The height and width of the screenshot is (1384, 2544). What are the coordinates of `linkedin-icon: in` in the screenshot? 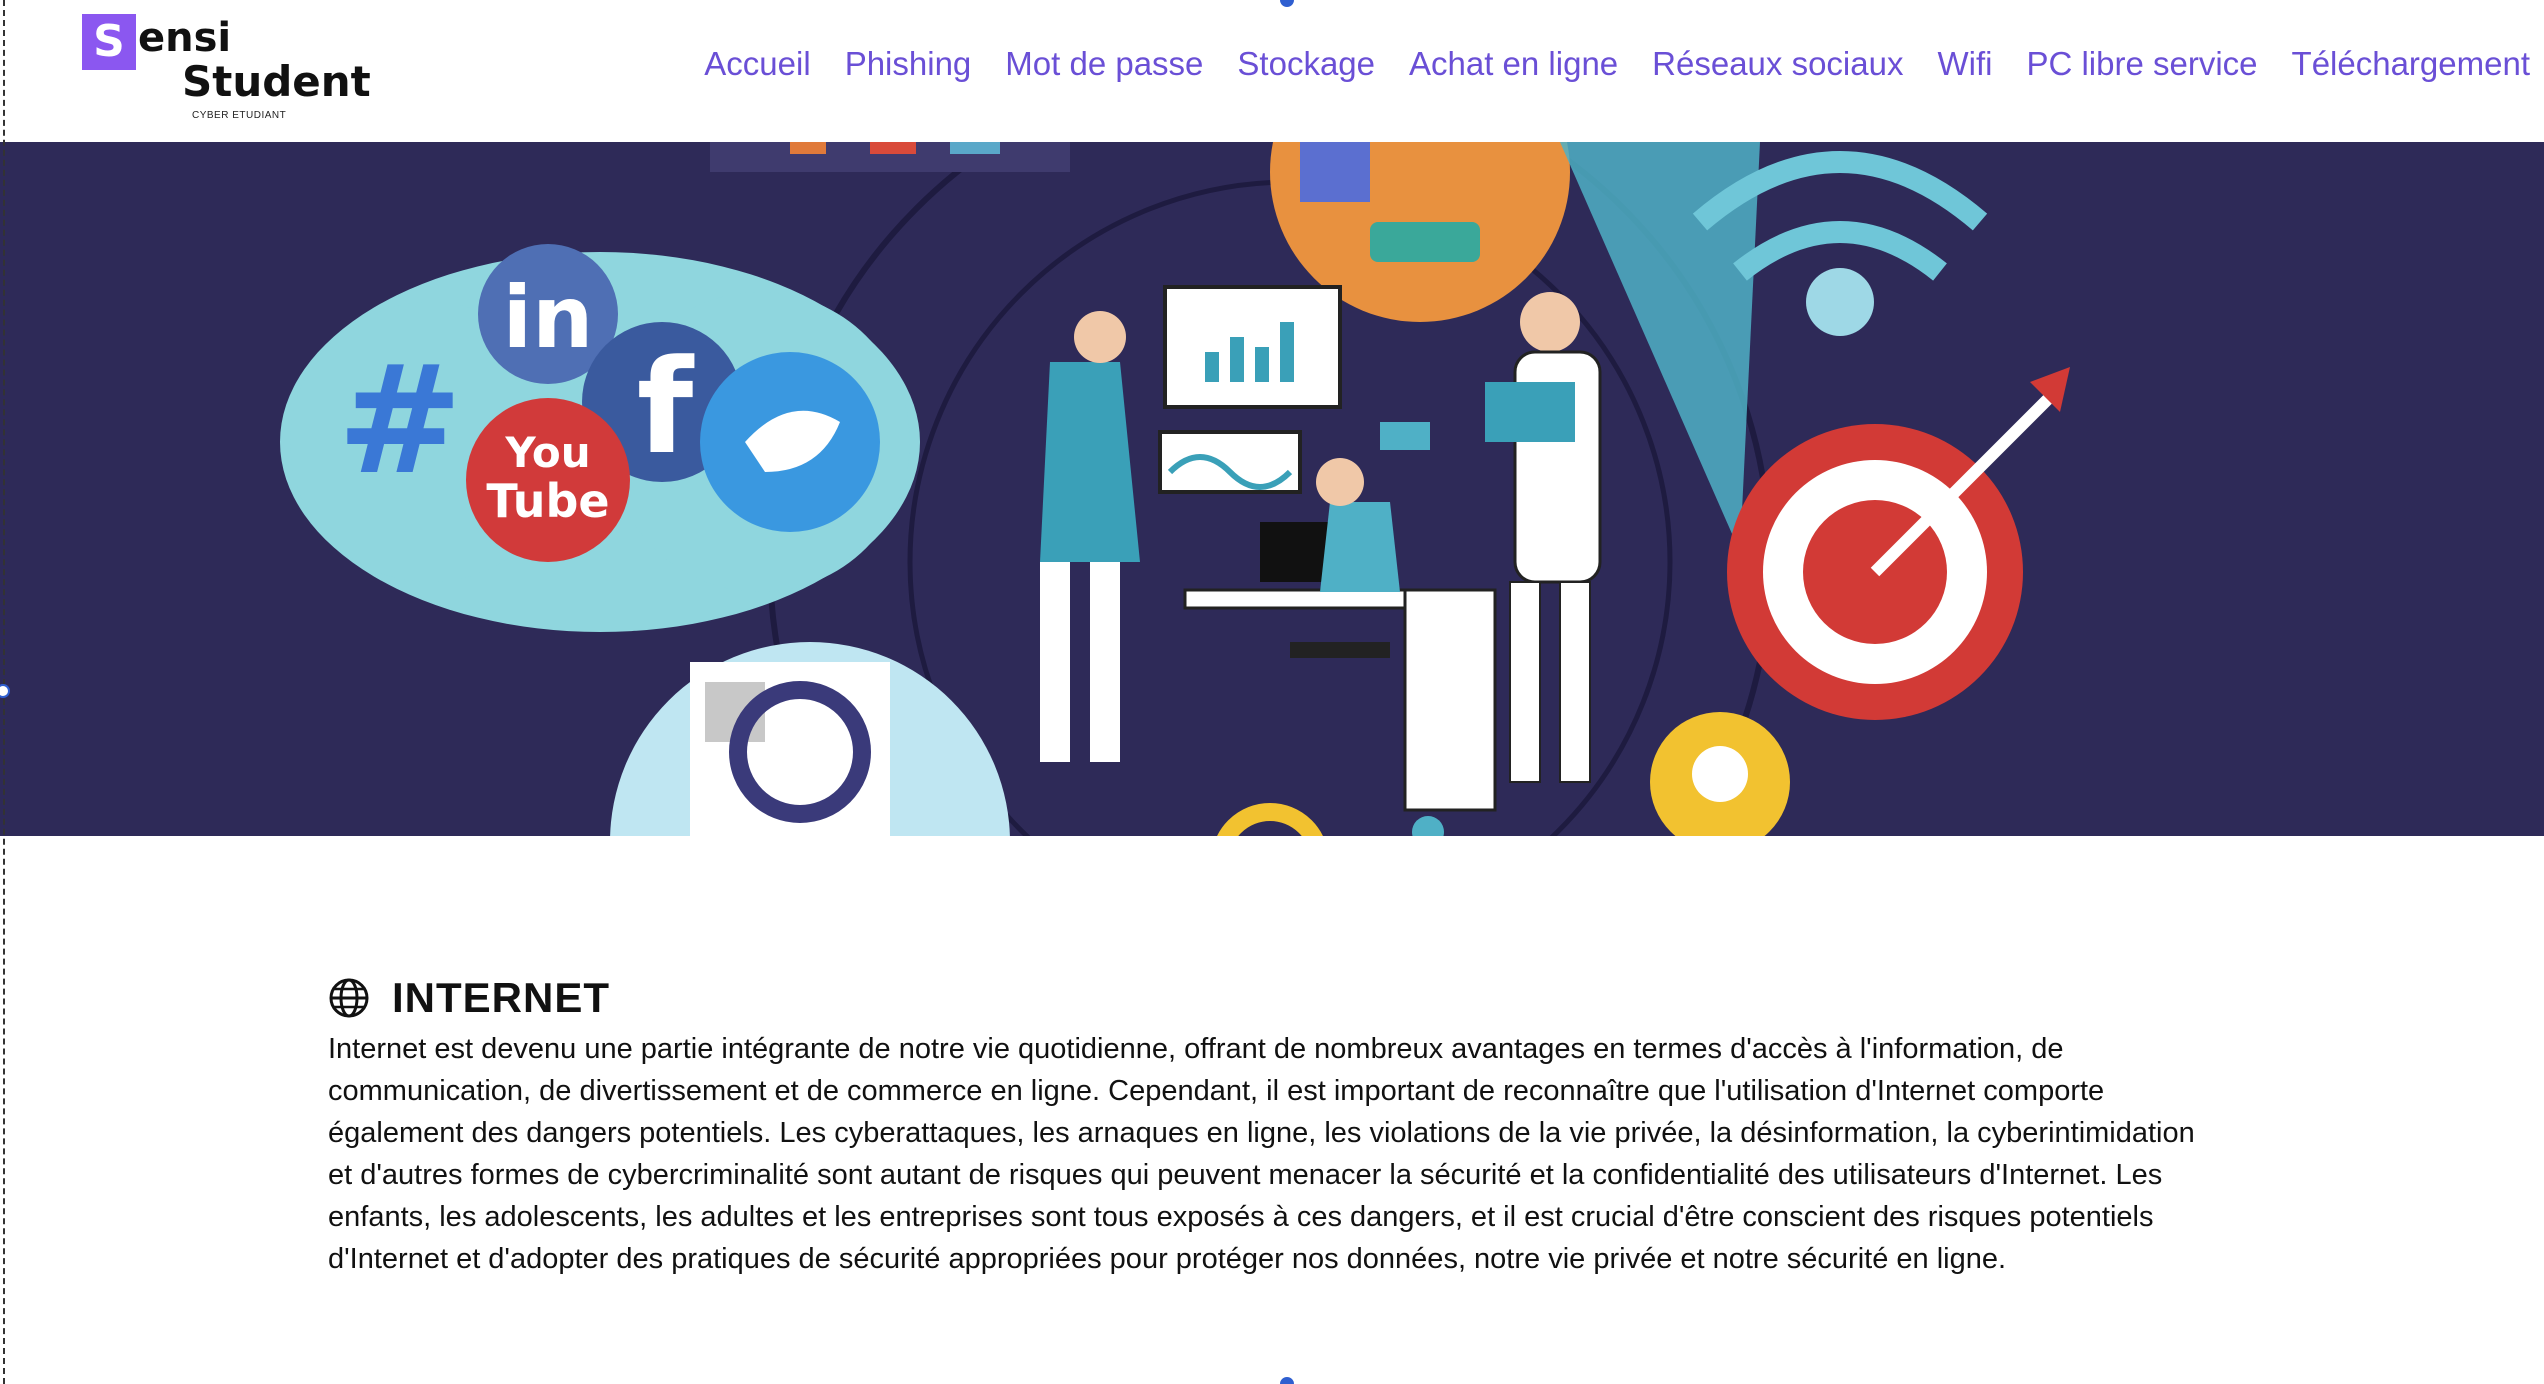 It's located at (548, 318).